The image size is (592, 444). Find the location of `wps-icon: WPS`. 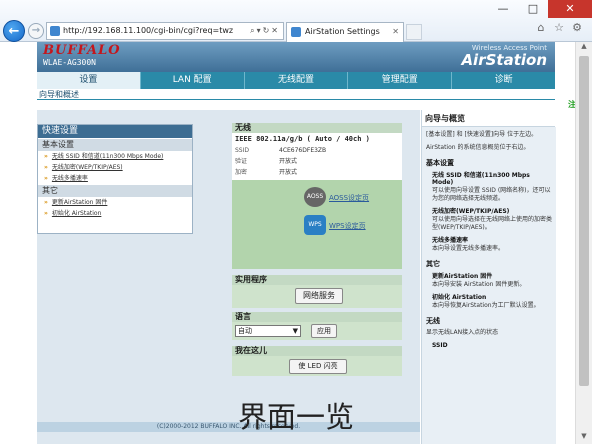

wps-icon: WPS is located at coordinates (315, 225).